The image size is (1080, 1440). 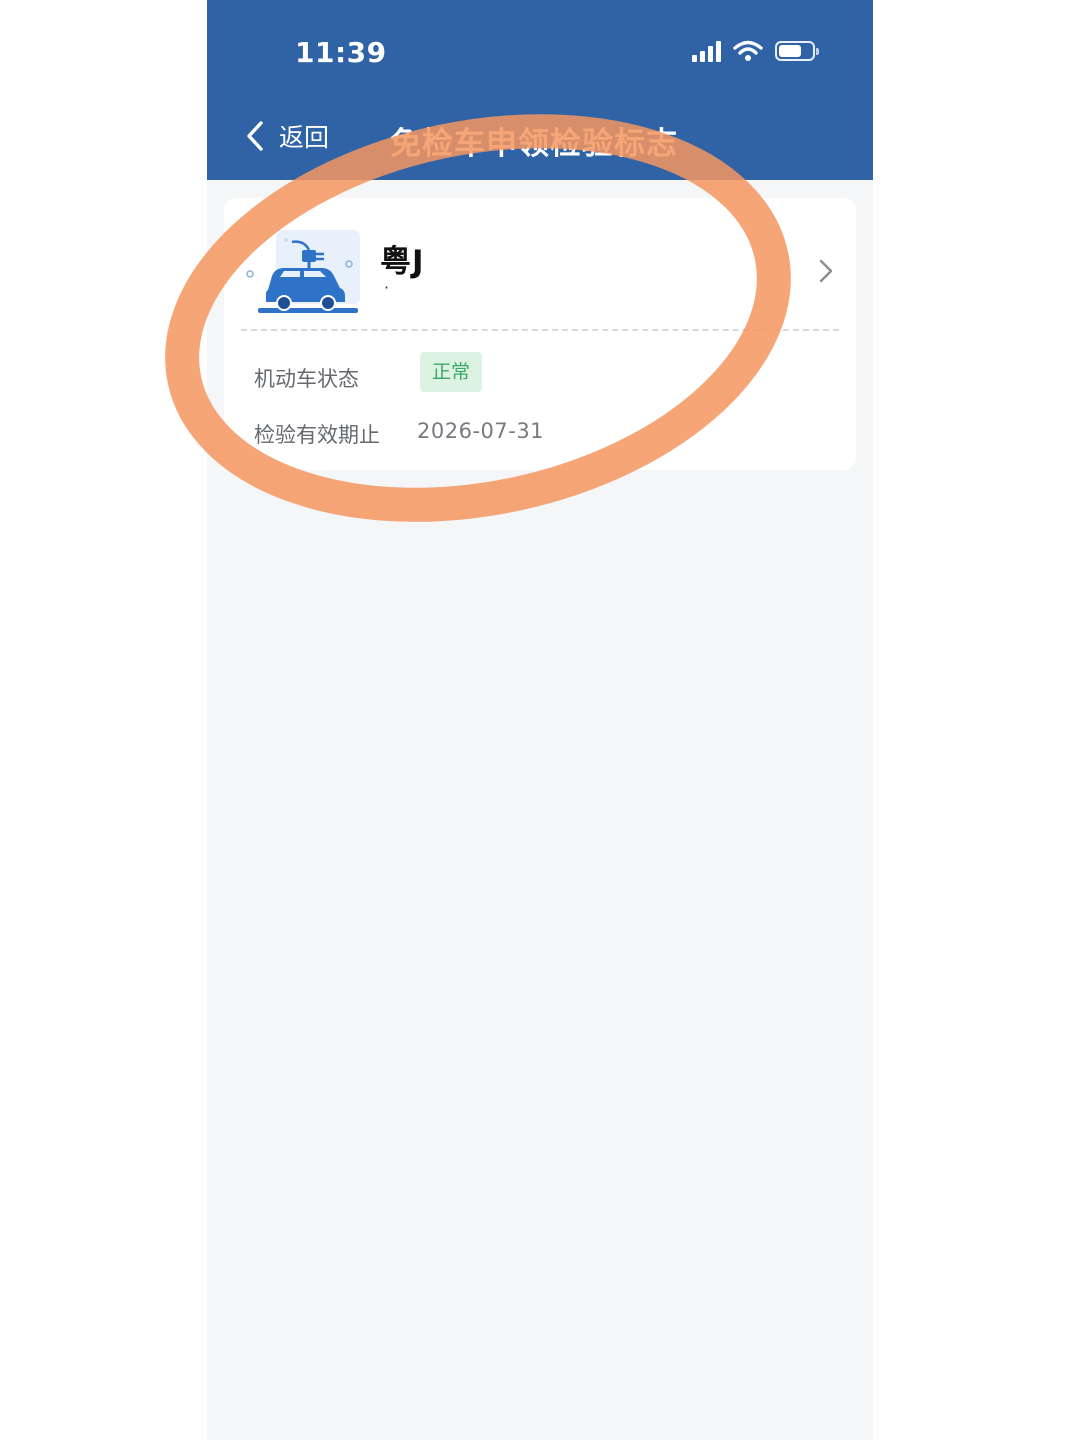 What do you see at coordinates (255, 136) in the screenshot?
I see `back-chevron-icon` at bounding box center [255, 136].